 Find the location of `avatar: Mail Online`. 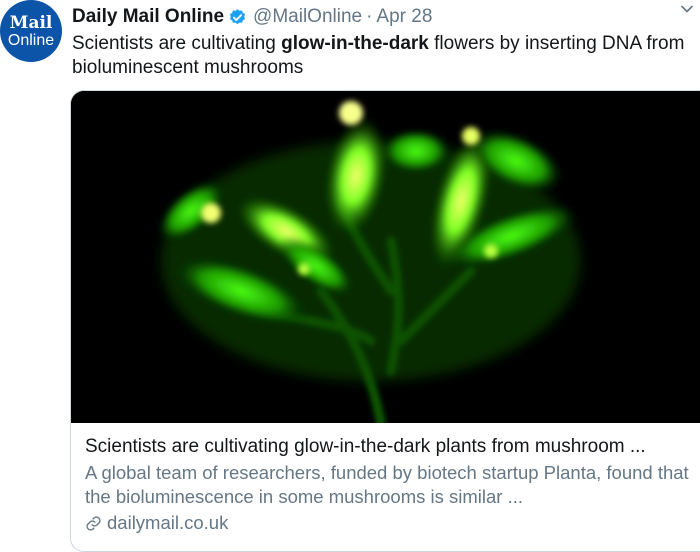

avatar: Mail Online is located at coordinates (31, 31).